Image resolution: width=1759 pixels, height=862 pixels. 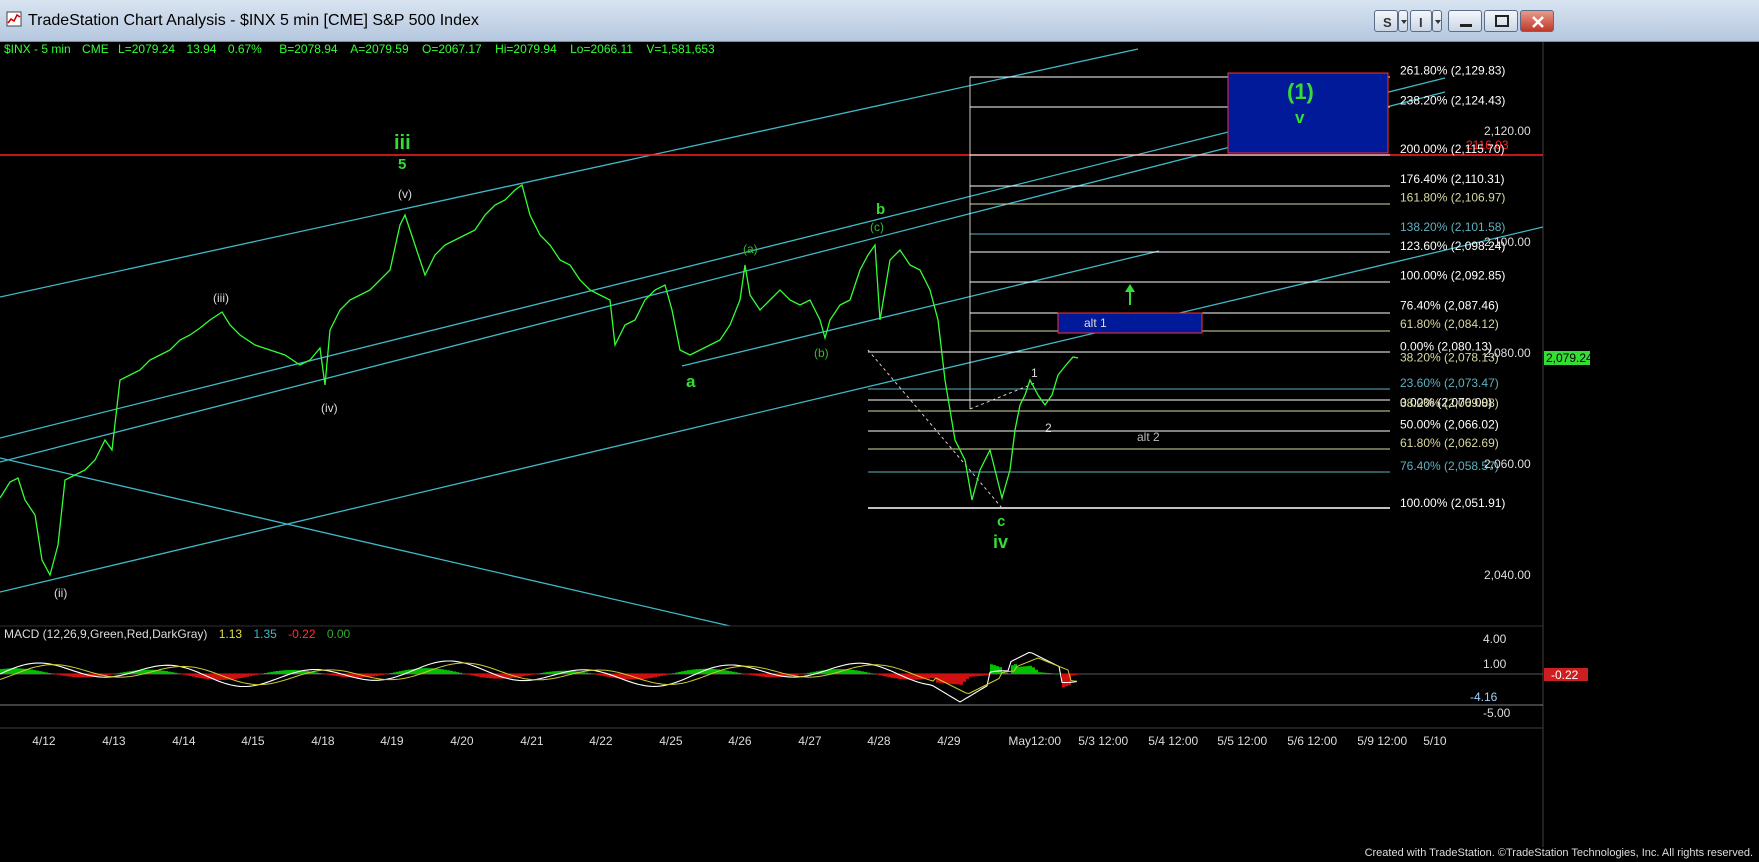 What do you see at coordinates (308, 49) in the screenshot?
I see `bid-text: B=2078.94` at bounding box center [308, 49].